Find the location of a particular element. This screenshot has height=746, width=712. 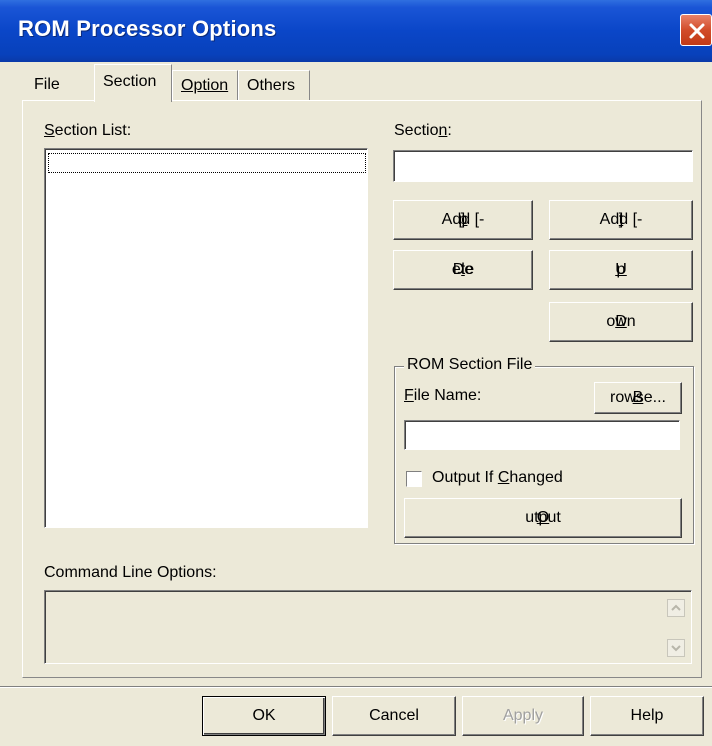

close-button is located at coordinates (696, 30).